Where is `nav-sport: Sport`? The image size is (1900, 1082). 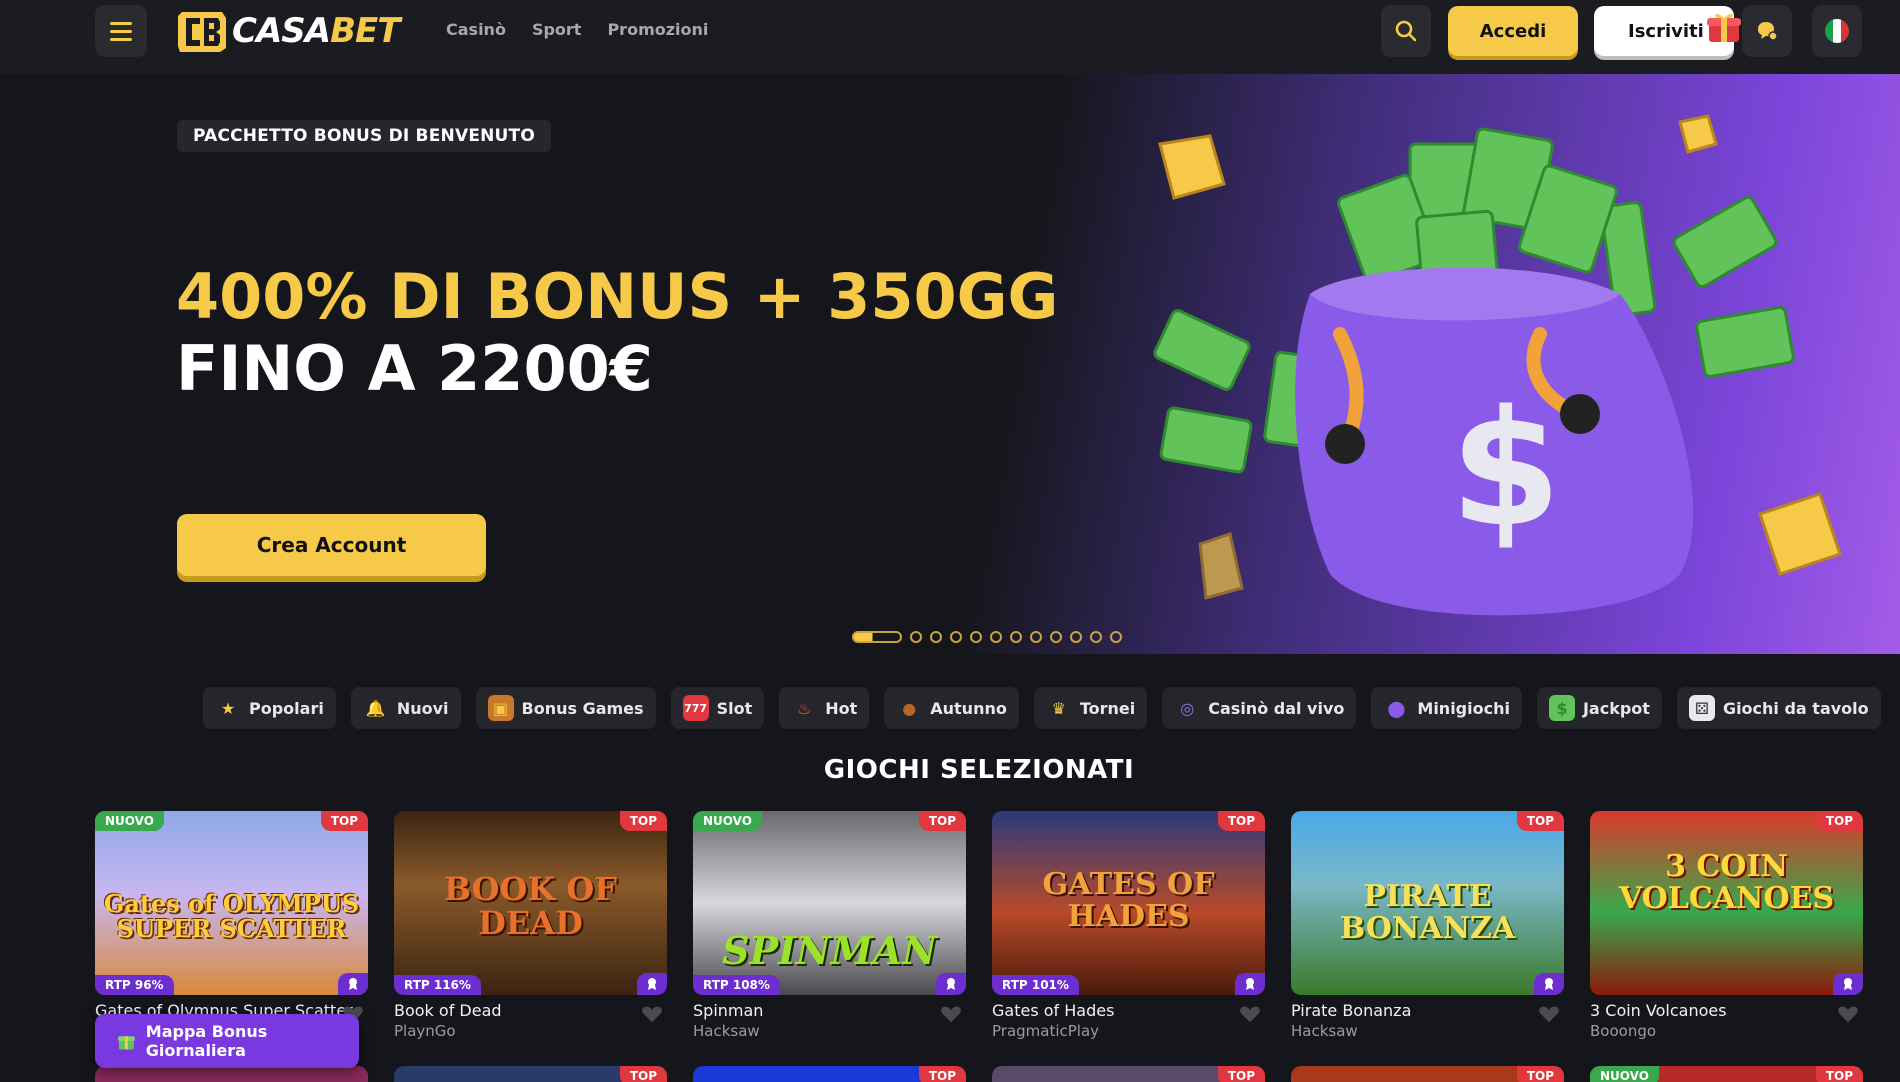
nav-sport: Sport is located at coordinates (557, 29).